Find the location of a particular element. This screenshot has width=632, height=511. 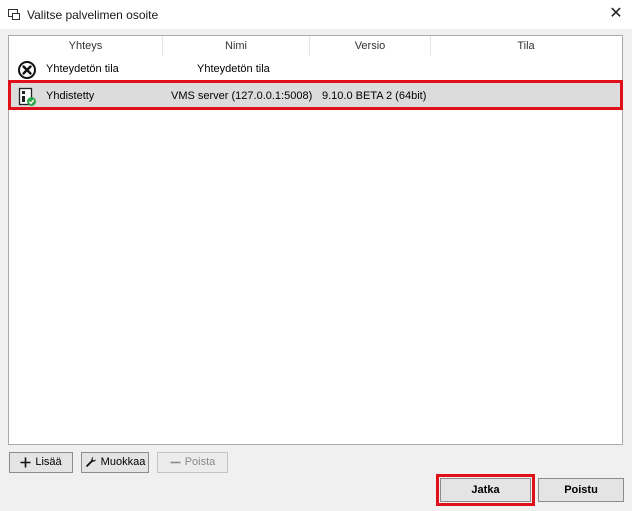

continue-button-label: Jatka is located at coordinates (485, 490).